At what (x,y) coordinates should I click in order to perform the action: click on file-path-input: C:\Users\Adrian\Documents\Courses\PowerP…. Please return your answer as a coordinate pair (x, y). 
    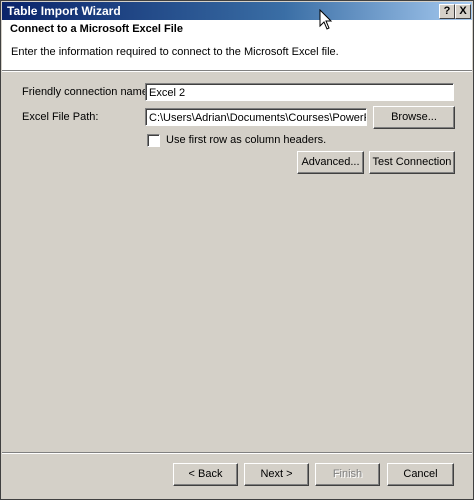
    Looking at the image, I should click on (256, 117).